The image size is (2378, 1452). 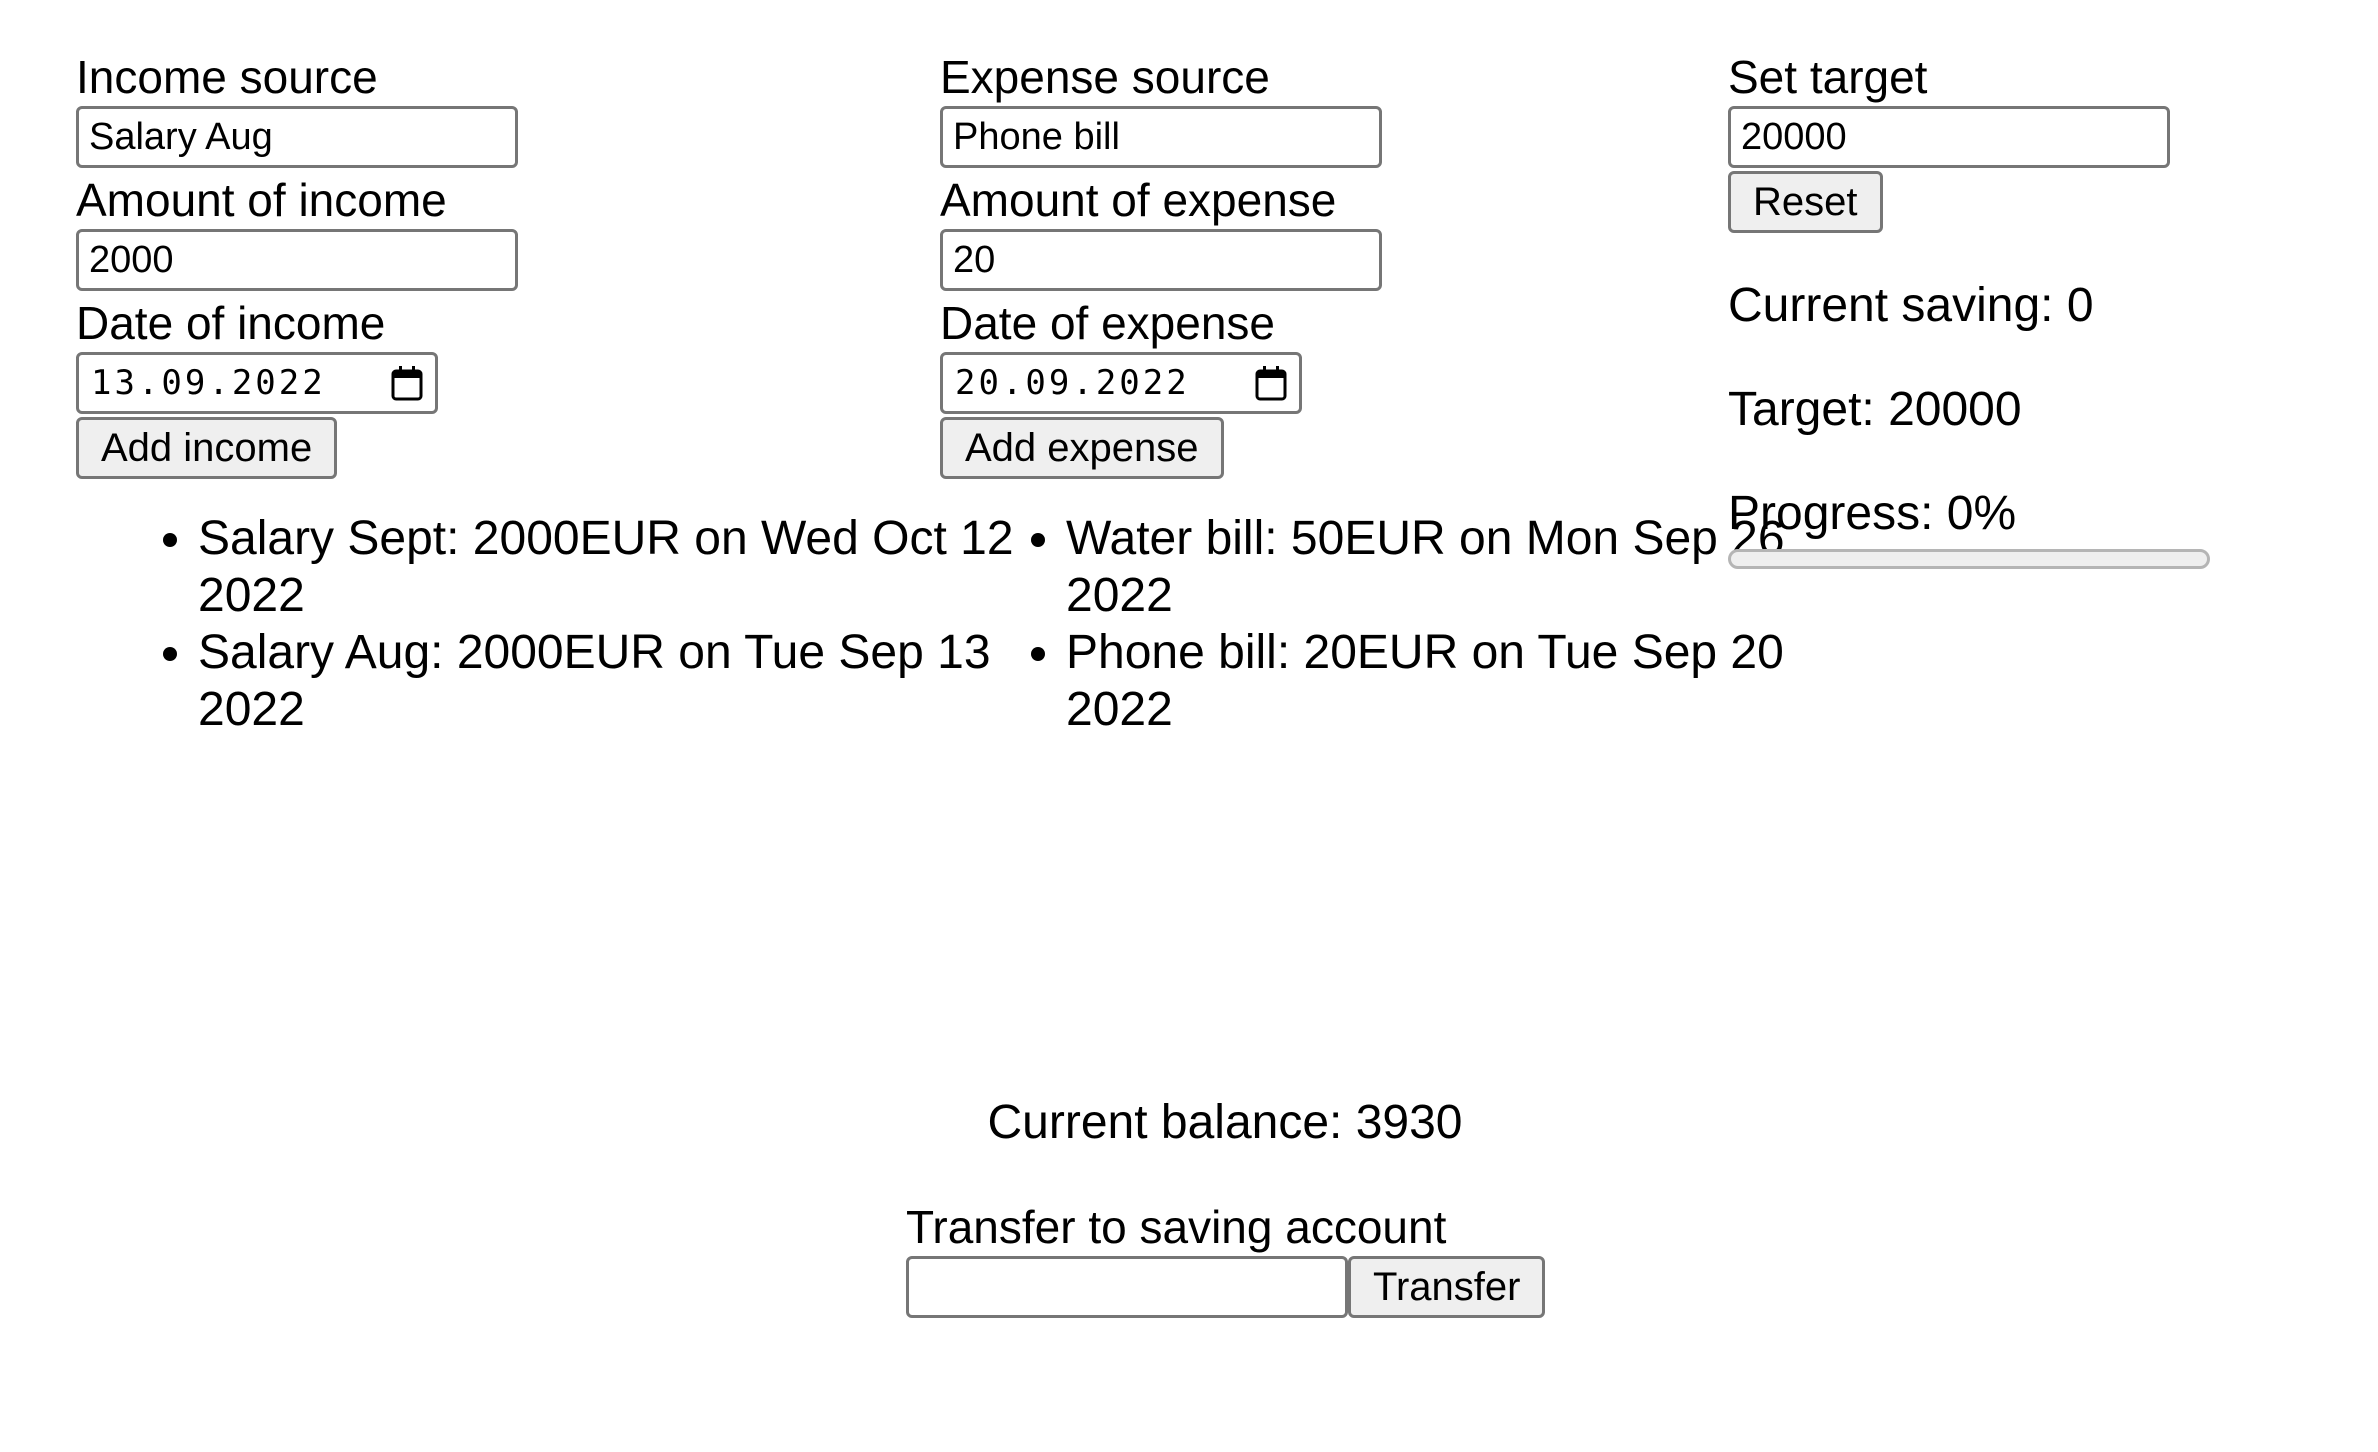 I want to click on list-item: Salary Sept: 2000EUR on Wed Oct 12 2022, so click(x=628, y=567).